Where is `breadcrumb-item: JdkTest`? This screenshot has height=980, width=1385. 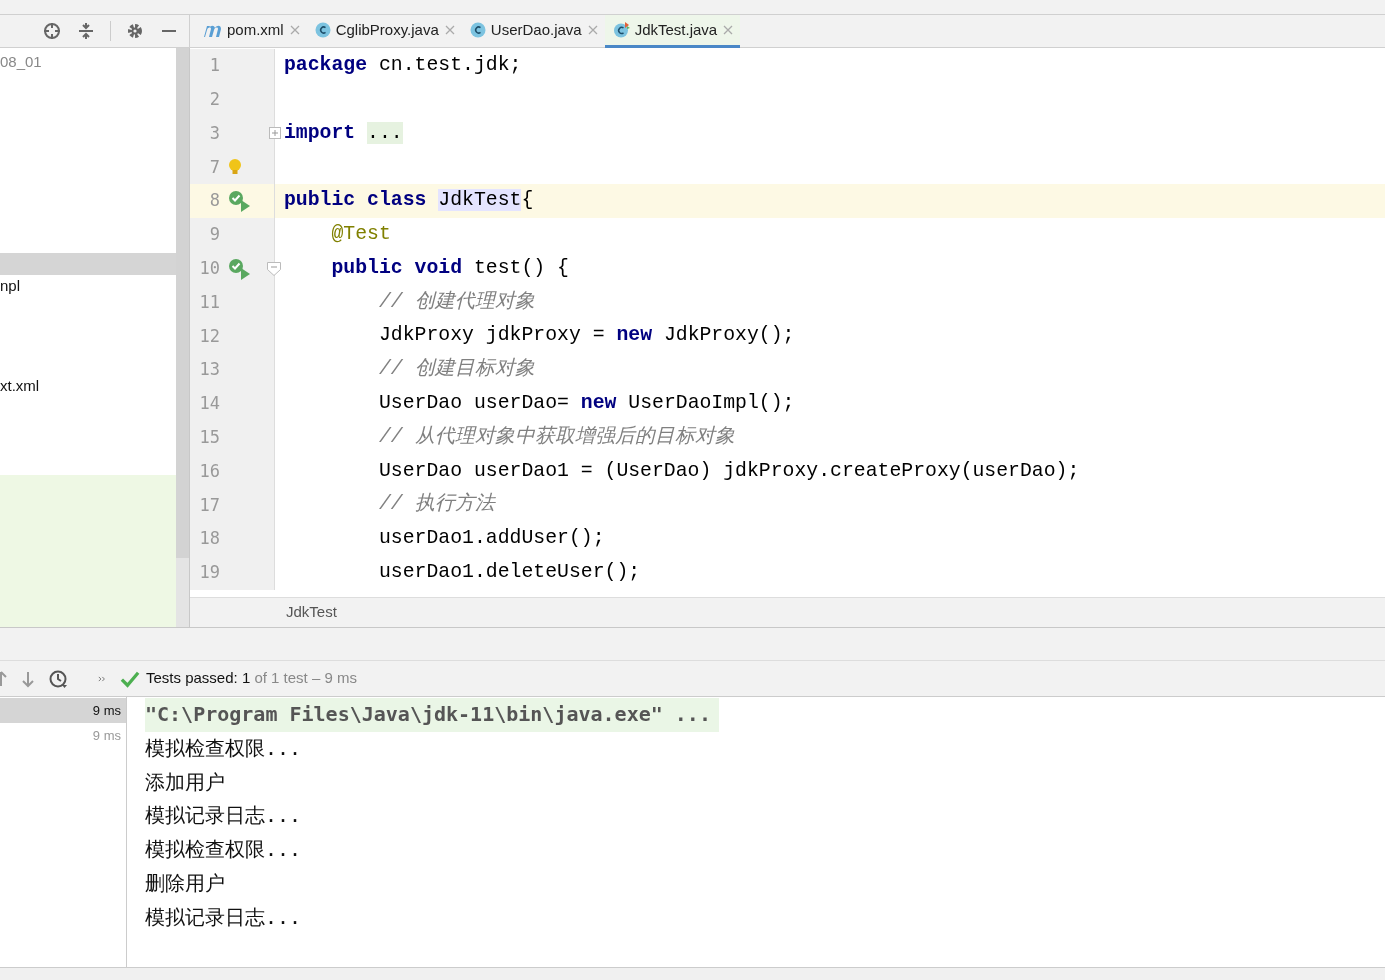
breadcrumb-item: JdkTest is located at coordinates (311, 612).